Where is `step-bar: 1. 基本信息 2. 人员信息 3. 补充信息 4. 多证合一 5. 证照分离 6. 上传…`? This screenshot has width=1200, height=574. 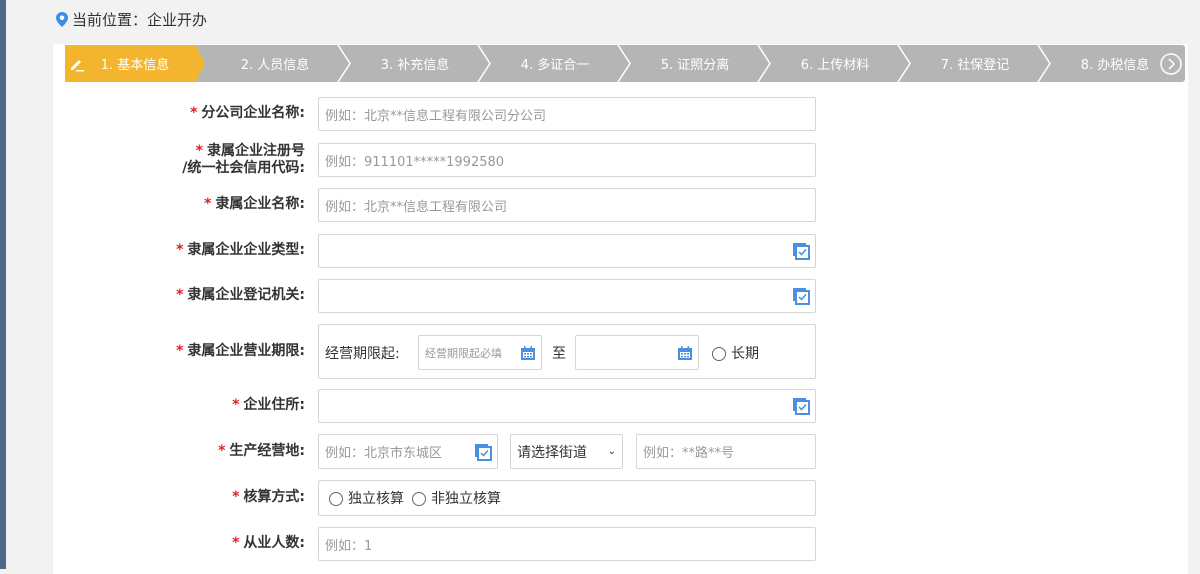
step-bar: 1. 基本信息 2. 人员信息 3. 补充信息 4. 多证合一 5. 证照分离 6. 上传… is located at coordinates (625, 63).